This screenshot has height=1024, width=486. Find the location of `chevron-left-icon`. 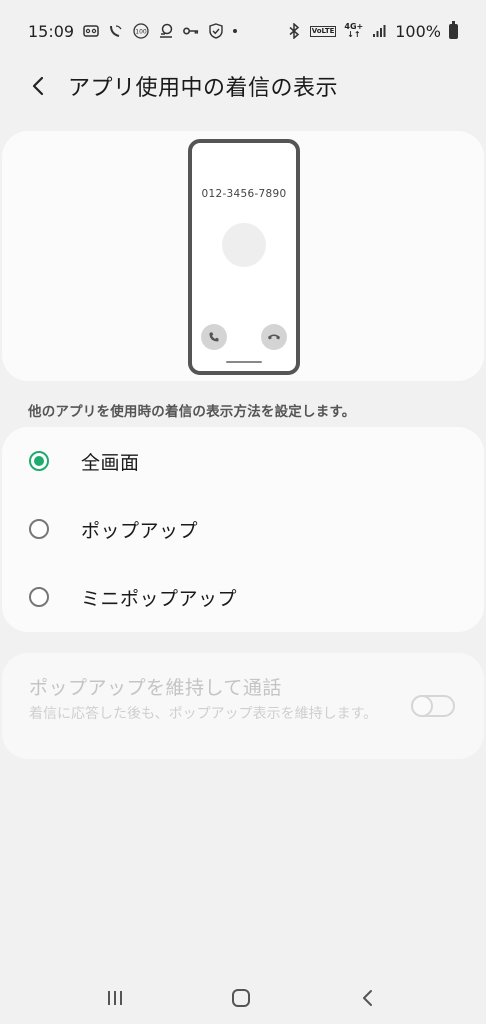

chevron-left-icon is located at coordinates (38, 86).